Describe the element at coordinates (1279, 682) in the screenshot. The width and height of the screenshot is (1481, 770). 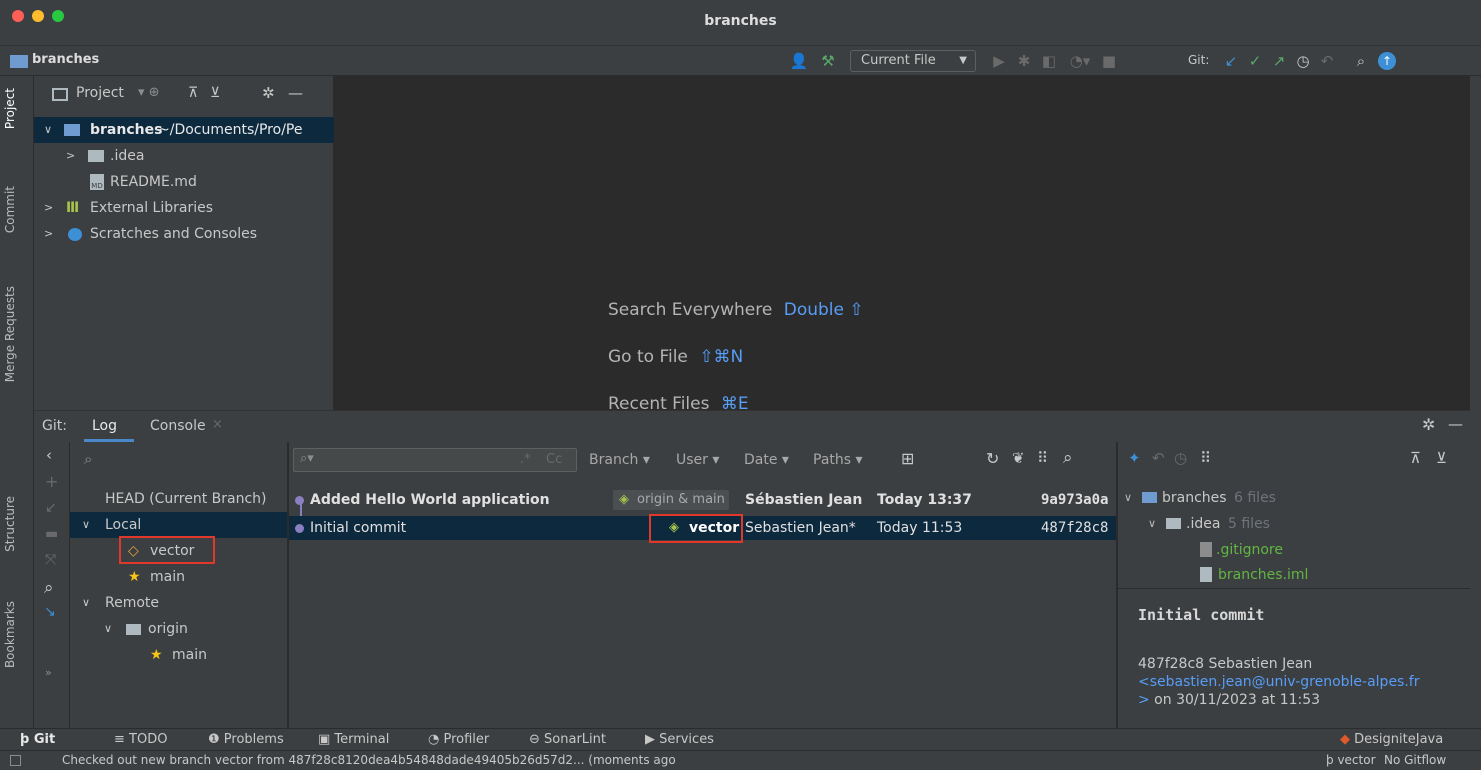
I see `author-email-link: <sebastien.jean@univ-grenoble-alpes.fr` at that location.